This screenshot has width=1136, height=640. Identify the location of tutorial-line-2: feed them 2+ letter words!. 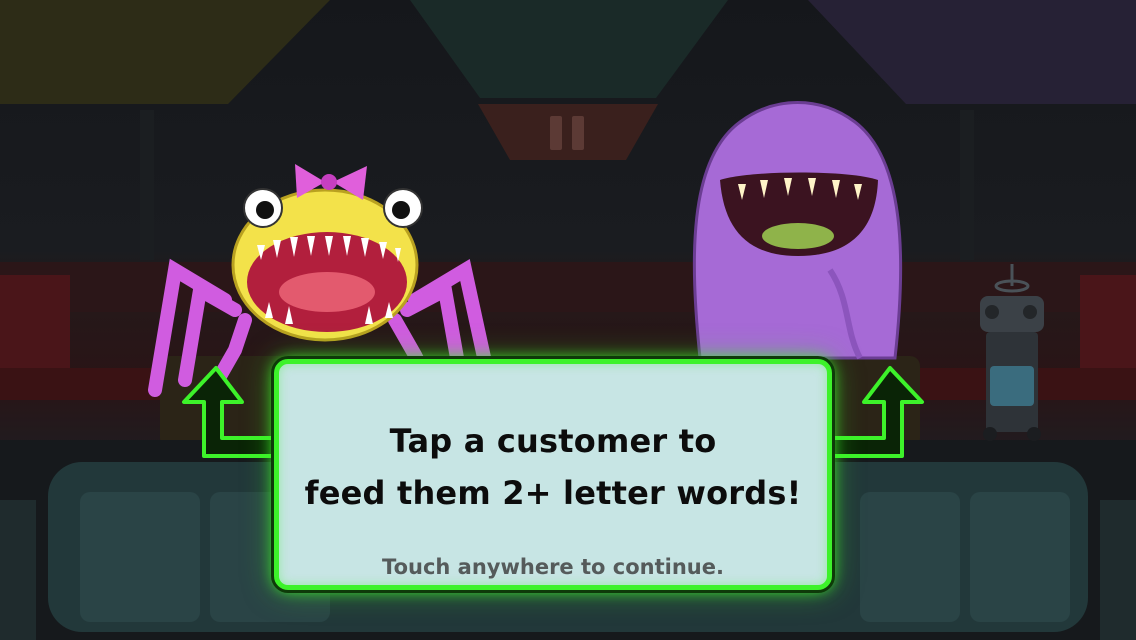
(553, 493).